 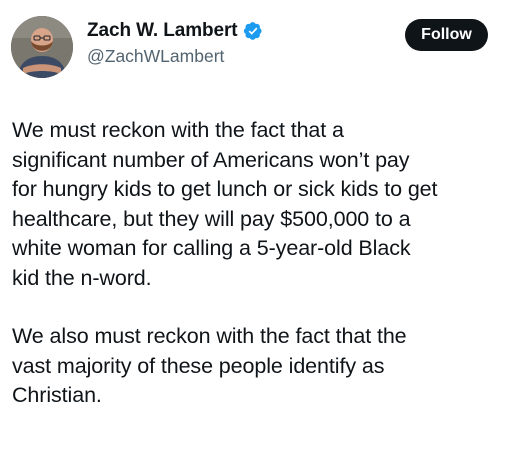 I want to click on author-names: Zach W. Lambert @ZachWLambert, so click(x=175, y=42).